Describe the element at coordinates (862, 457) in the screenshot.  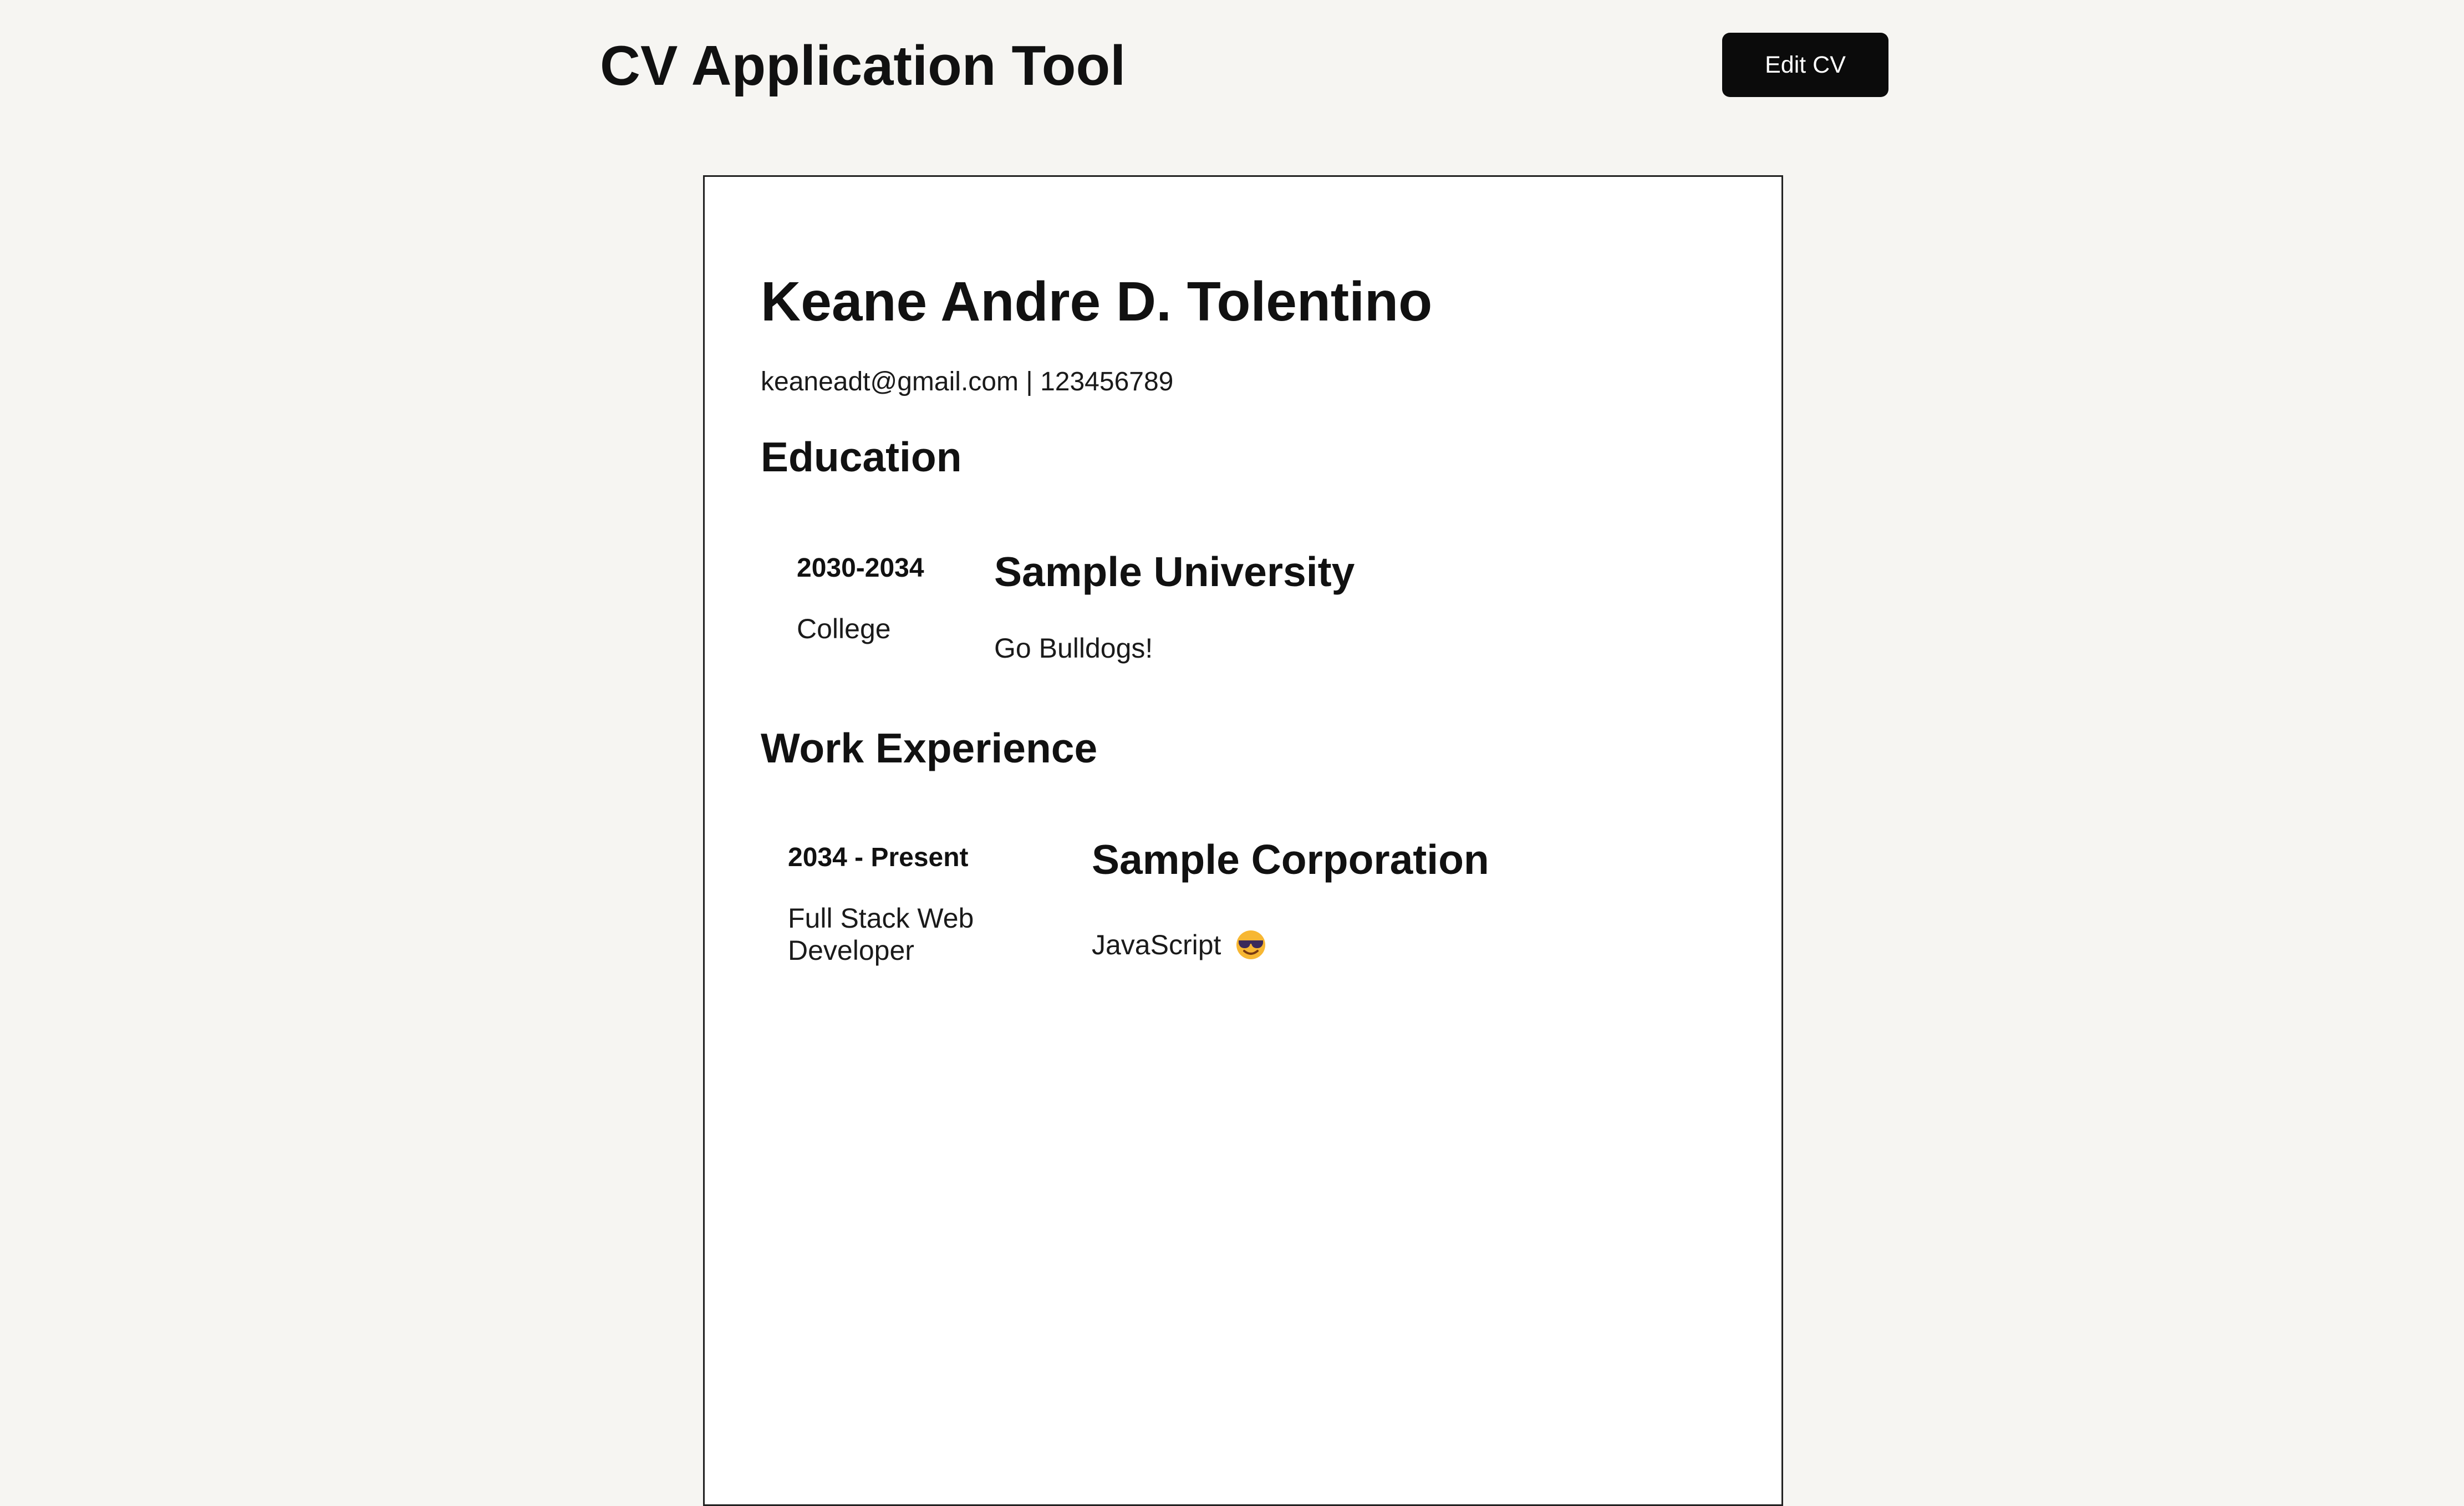
I see `education-section-title: Education` at that location.